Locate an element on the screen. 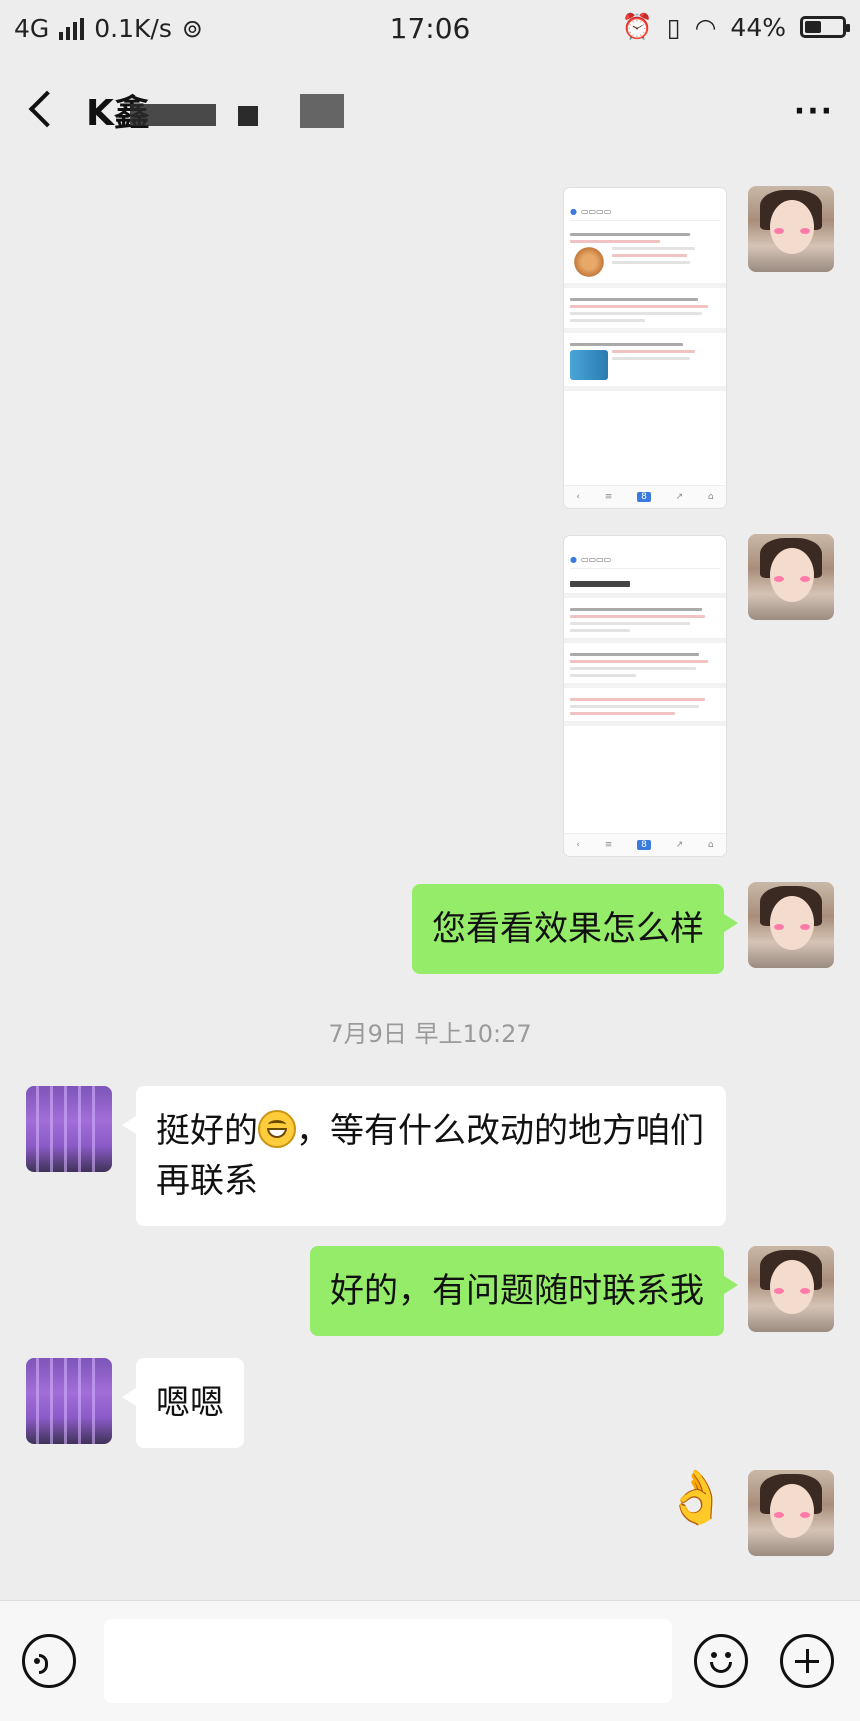 Image resolution: width=860 pixels, height=1721 pixels. chat-header: K鑫 ··· is located at coordinates (430, 109).